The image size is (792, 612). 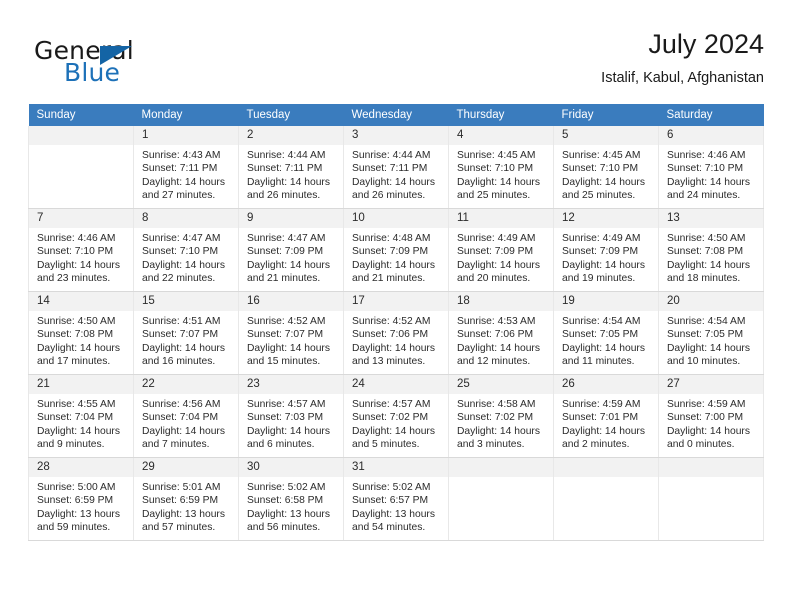 What do you see at coordinates (71, 445) in the screenshot?
I see `daylight-text-line2: and 9 minutes.` at bounding box center [71, 445].